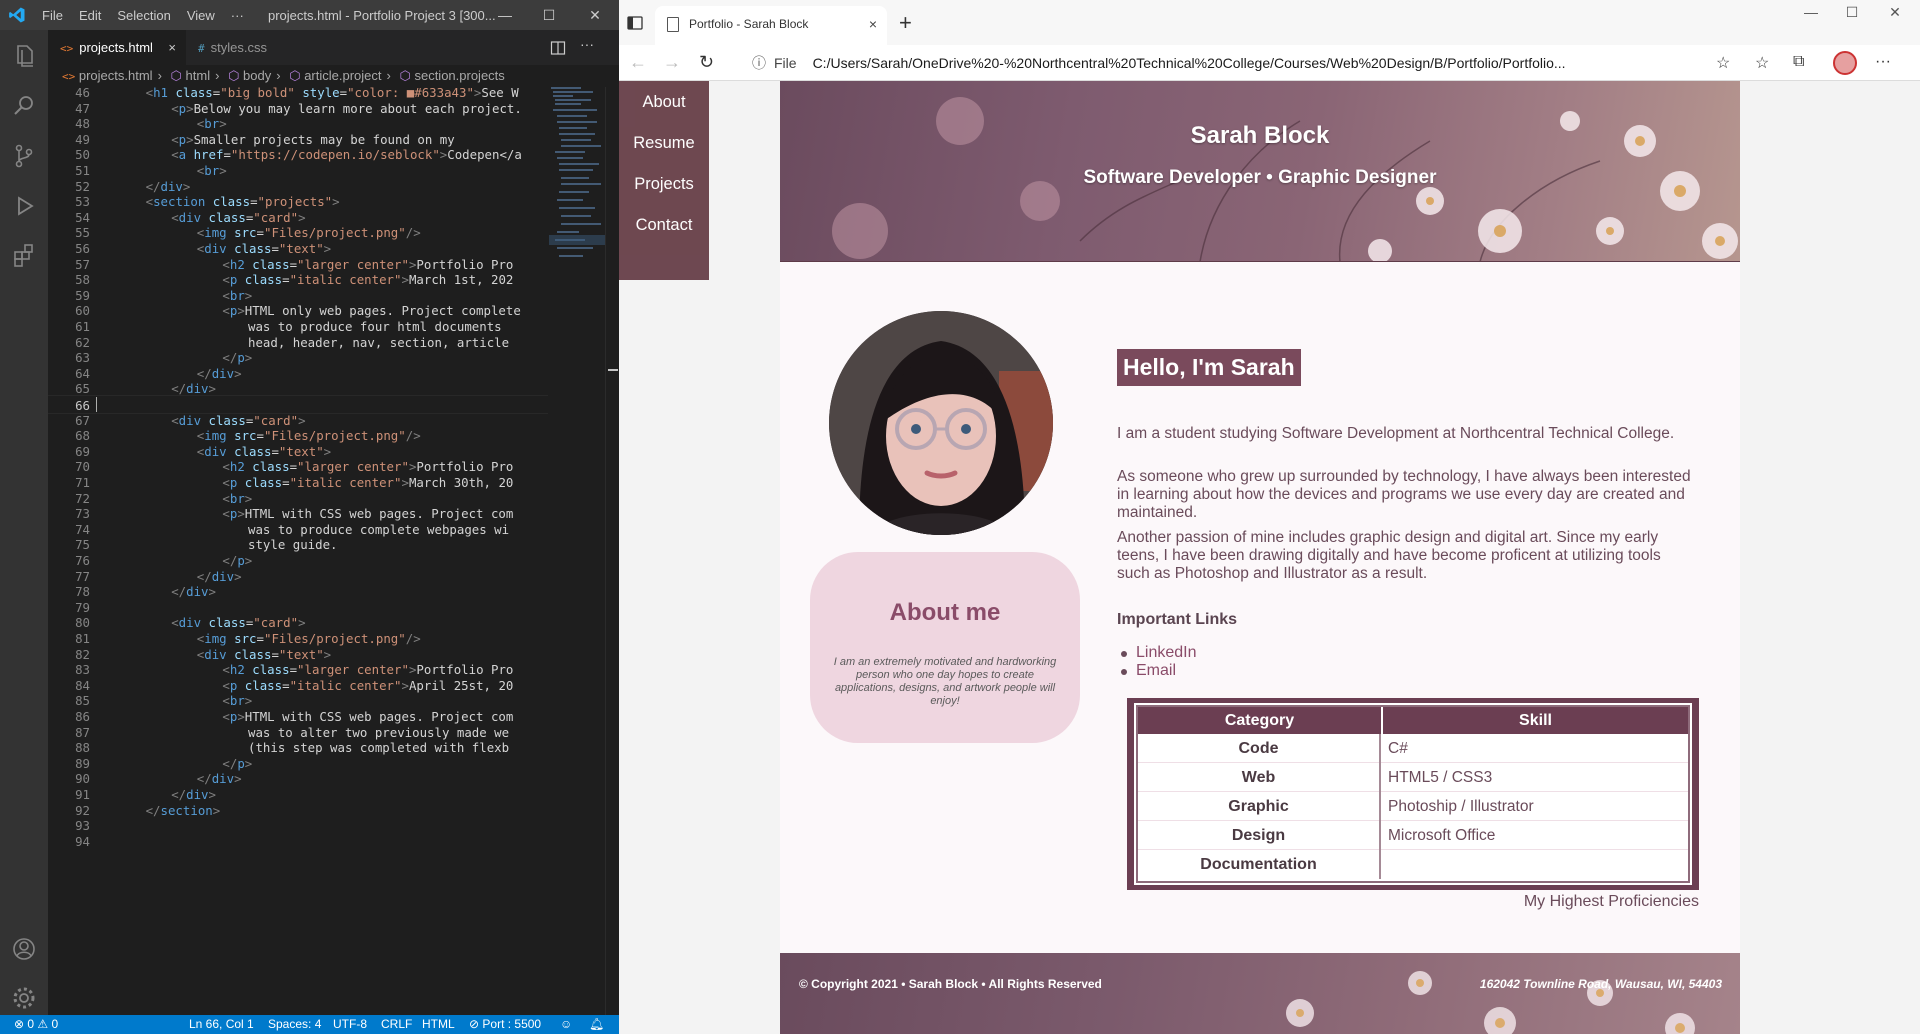 The width and height of the screenshot is (1920, 1034). Describe the element at coordinates (1798, 62) in the screenshot. I see `collections-icon: ⧉` at that location.